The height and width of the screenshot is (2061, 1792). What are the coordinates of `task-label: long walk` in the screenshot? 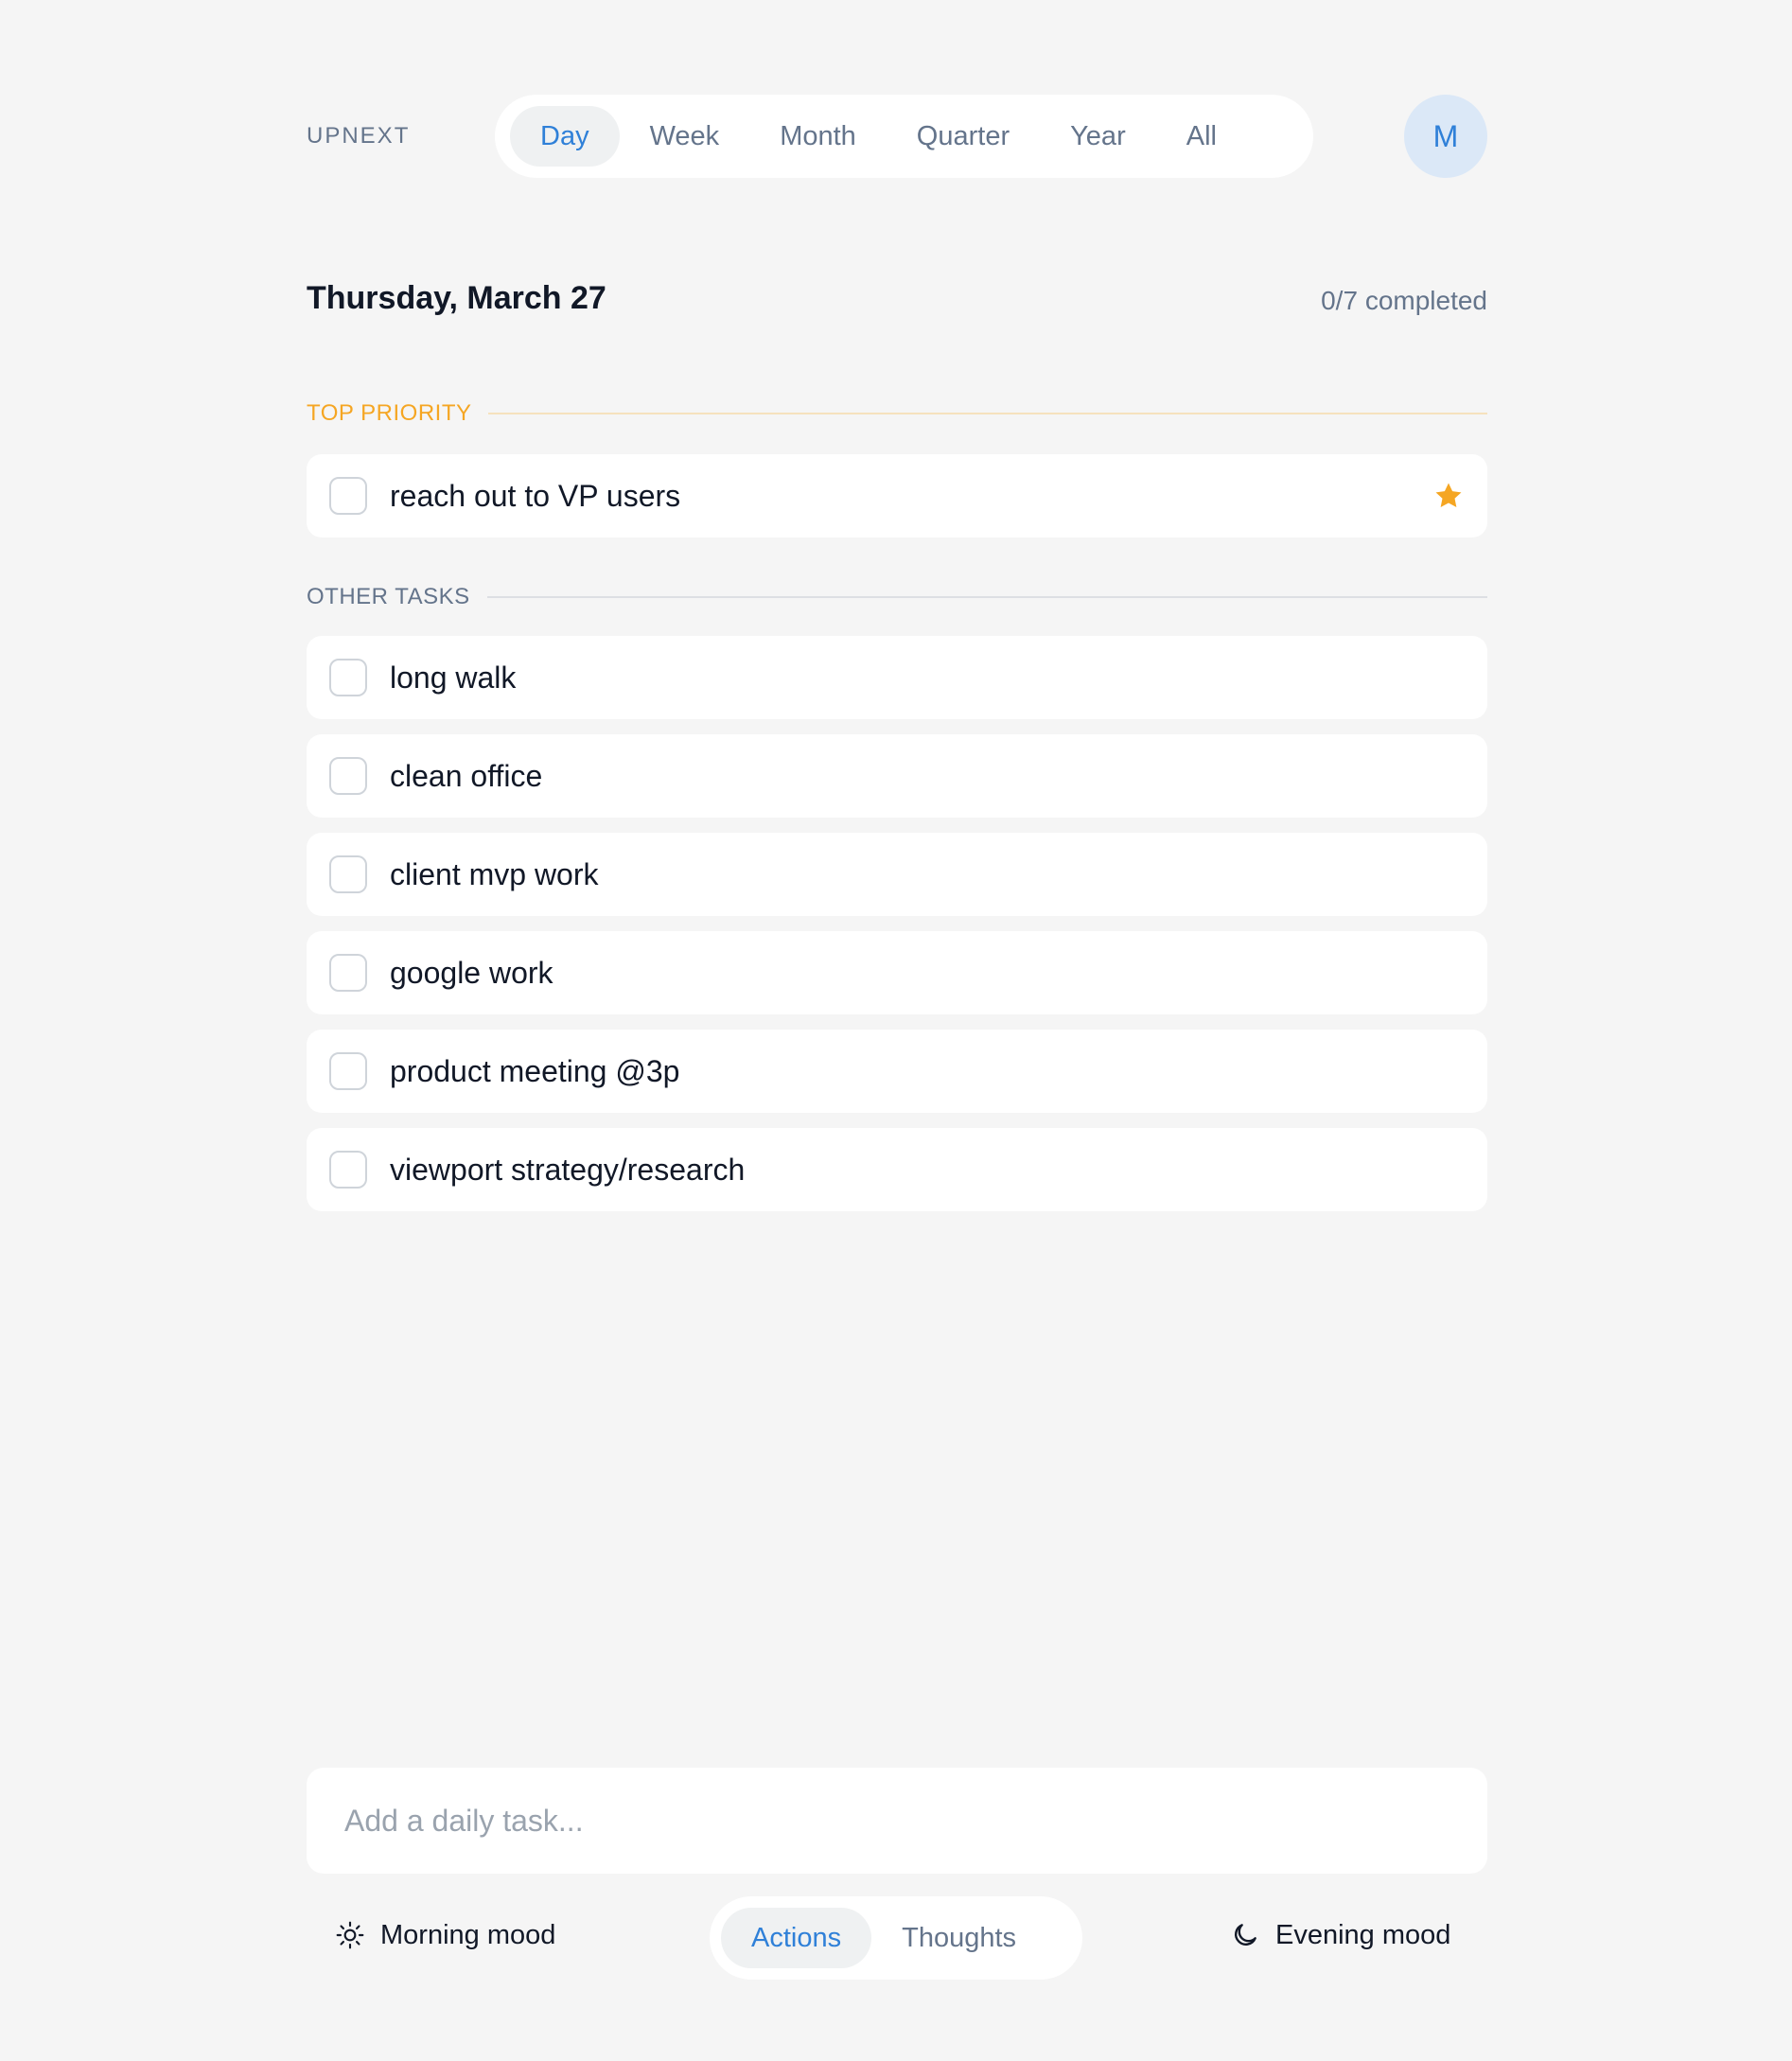 It's located at (453, 677).